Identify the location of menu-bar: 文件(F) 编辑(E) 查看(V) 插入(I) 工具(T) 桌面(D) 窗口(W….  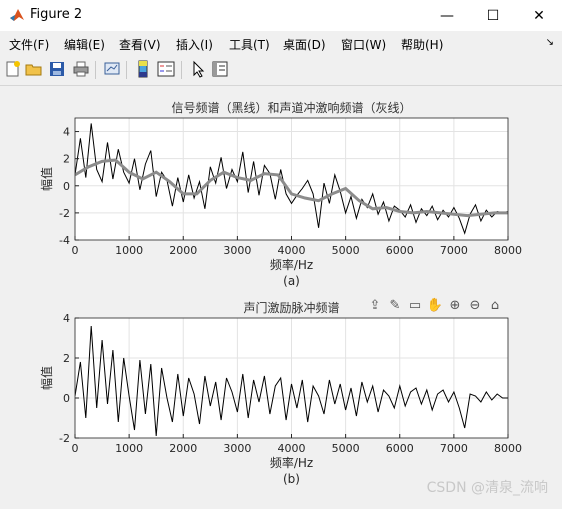
(281, 43).